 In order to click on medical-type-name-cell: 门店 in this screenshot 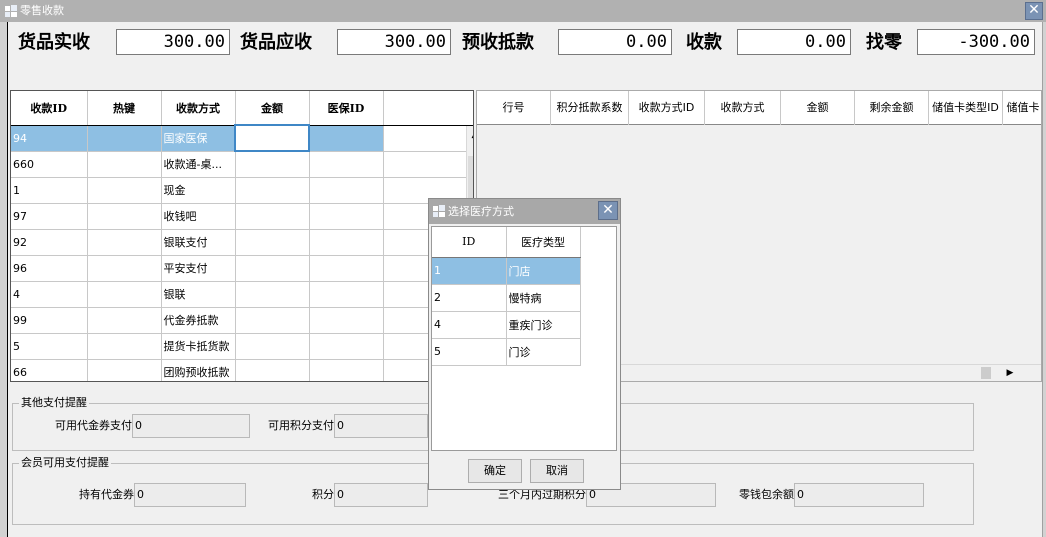, I will do `click(543, 271)`.